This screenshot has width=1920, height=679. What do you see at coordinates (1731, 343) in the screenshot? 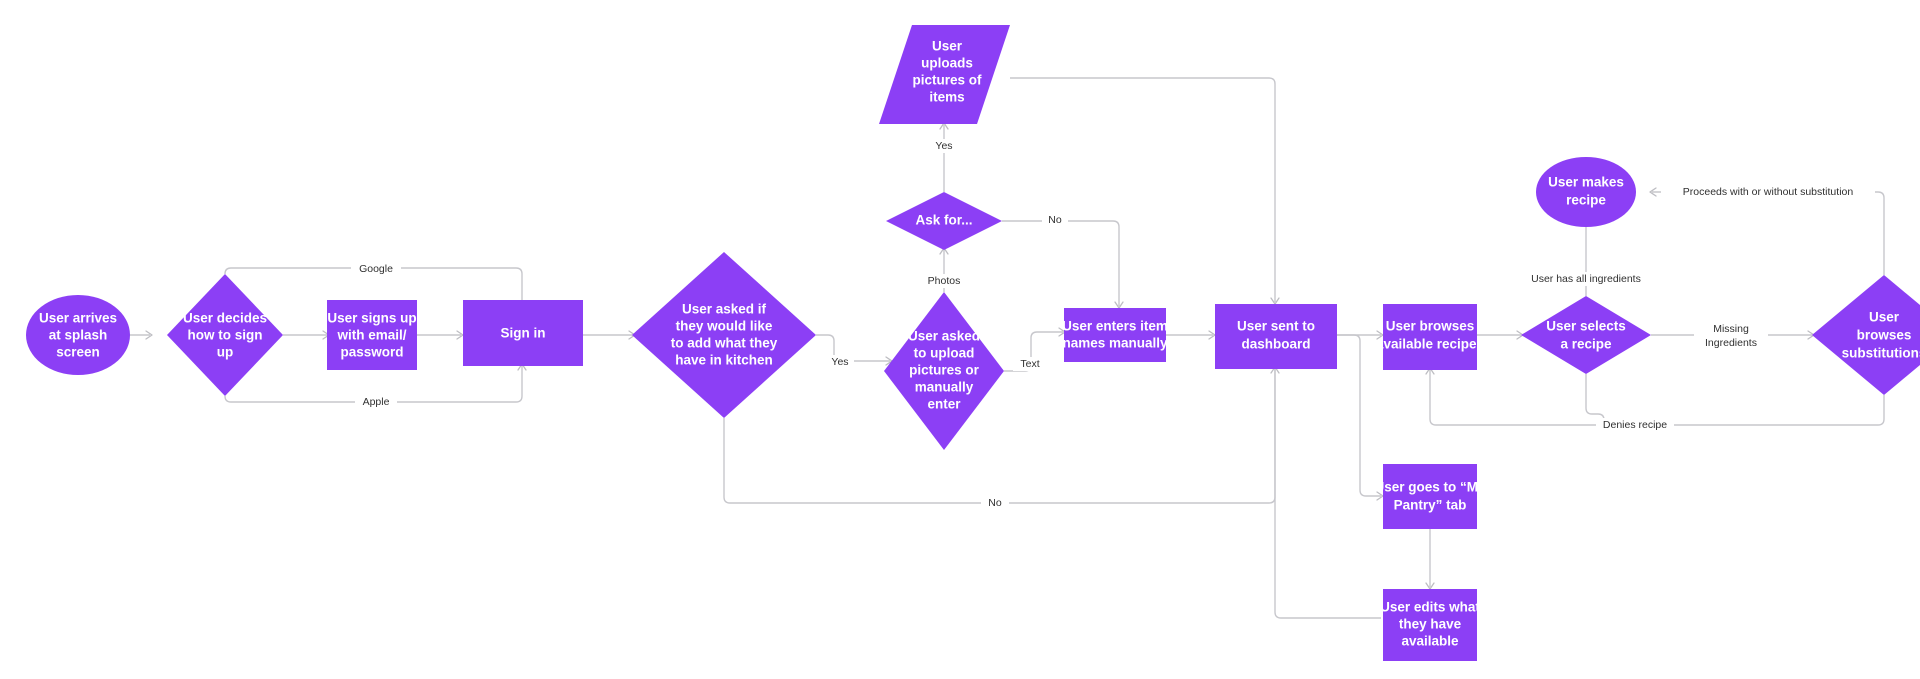
I see `edge-label-ingredients: Ingredients` at bounding box center [1731, 343].